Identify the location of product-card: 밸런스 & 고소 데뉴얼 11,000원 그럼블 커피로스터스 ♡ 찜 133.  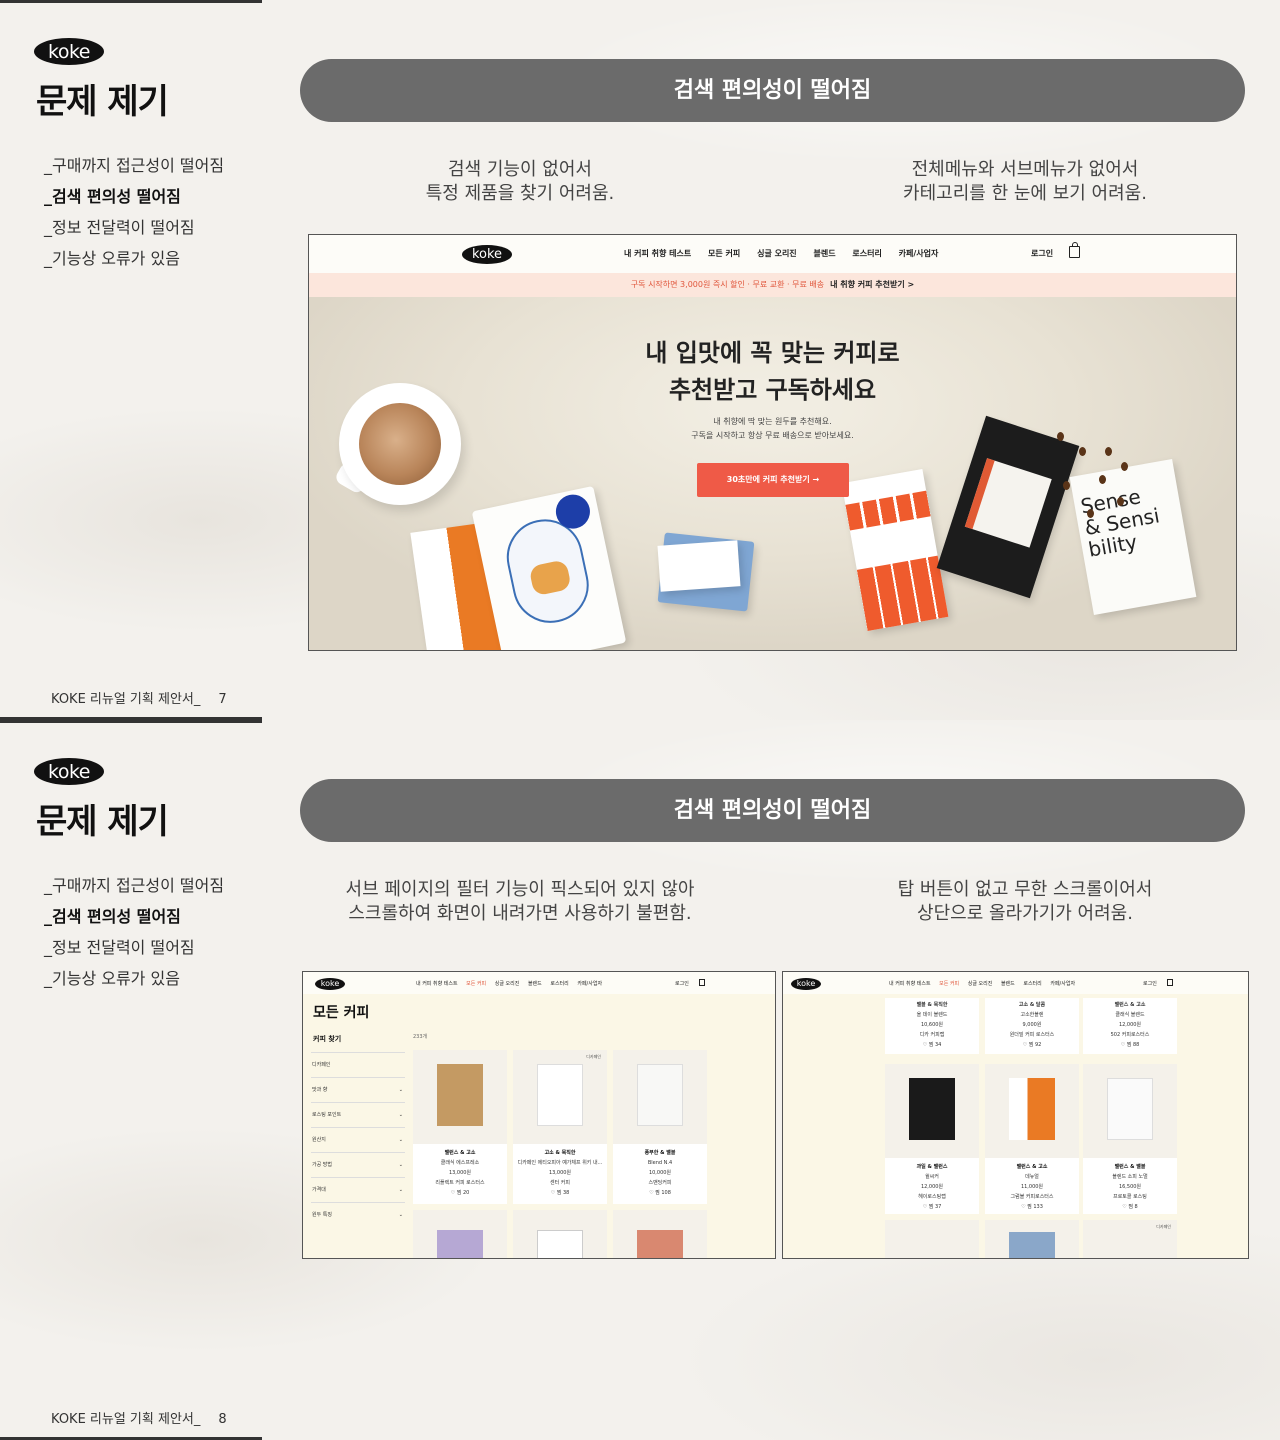
(1032, 1139).